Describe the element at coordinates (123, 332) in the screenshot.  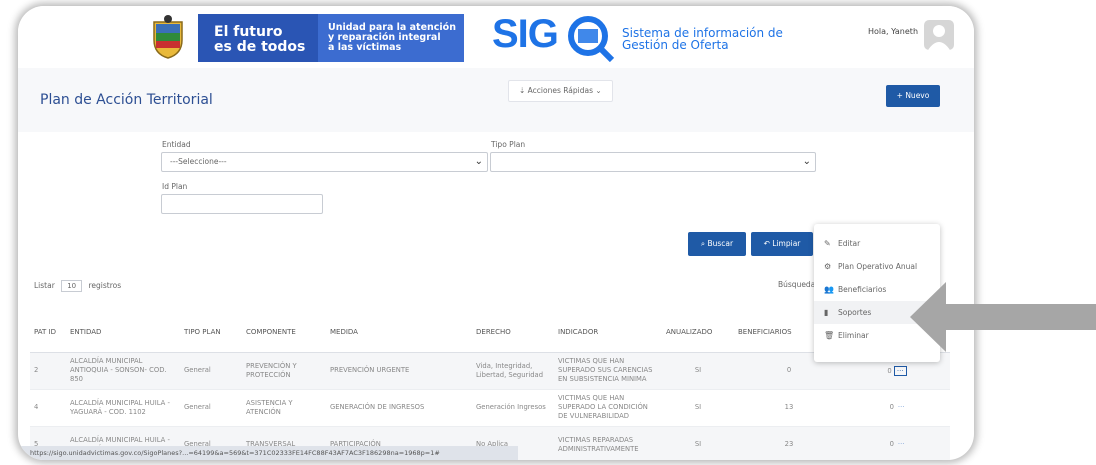
I see `col-entidad: ENTIDAD` at that location.